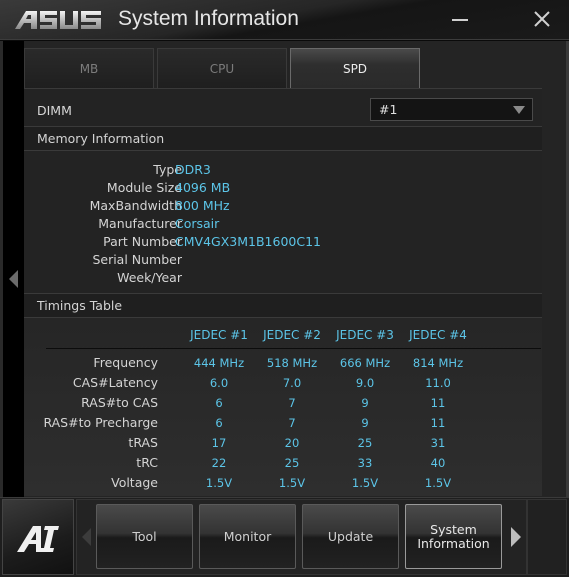 Image resolution: width=569 pixels, height=577 pixels. I want to click on right-panel-box, so click(547, 537).